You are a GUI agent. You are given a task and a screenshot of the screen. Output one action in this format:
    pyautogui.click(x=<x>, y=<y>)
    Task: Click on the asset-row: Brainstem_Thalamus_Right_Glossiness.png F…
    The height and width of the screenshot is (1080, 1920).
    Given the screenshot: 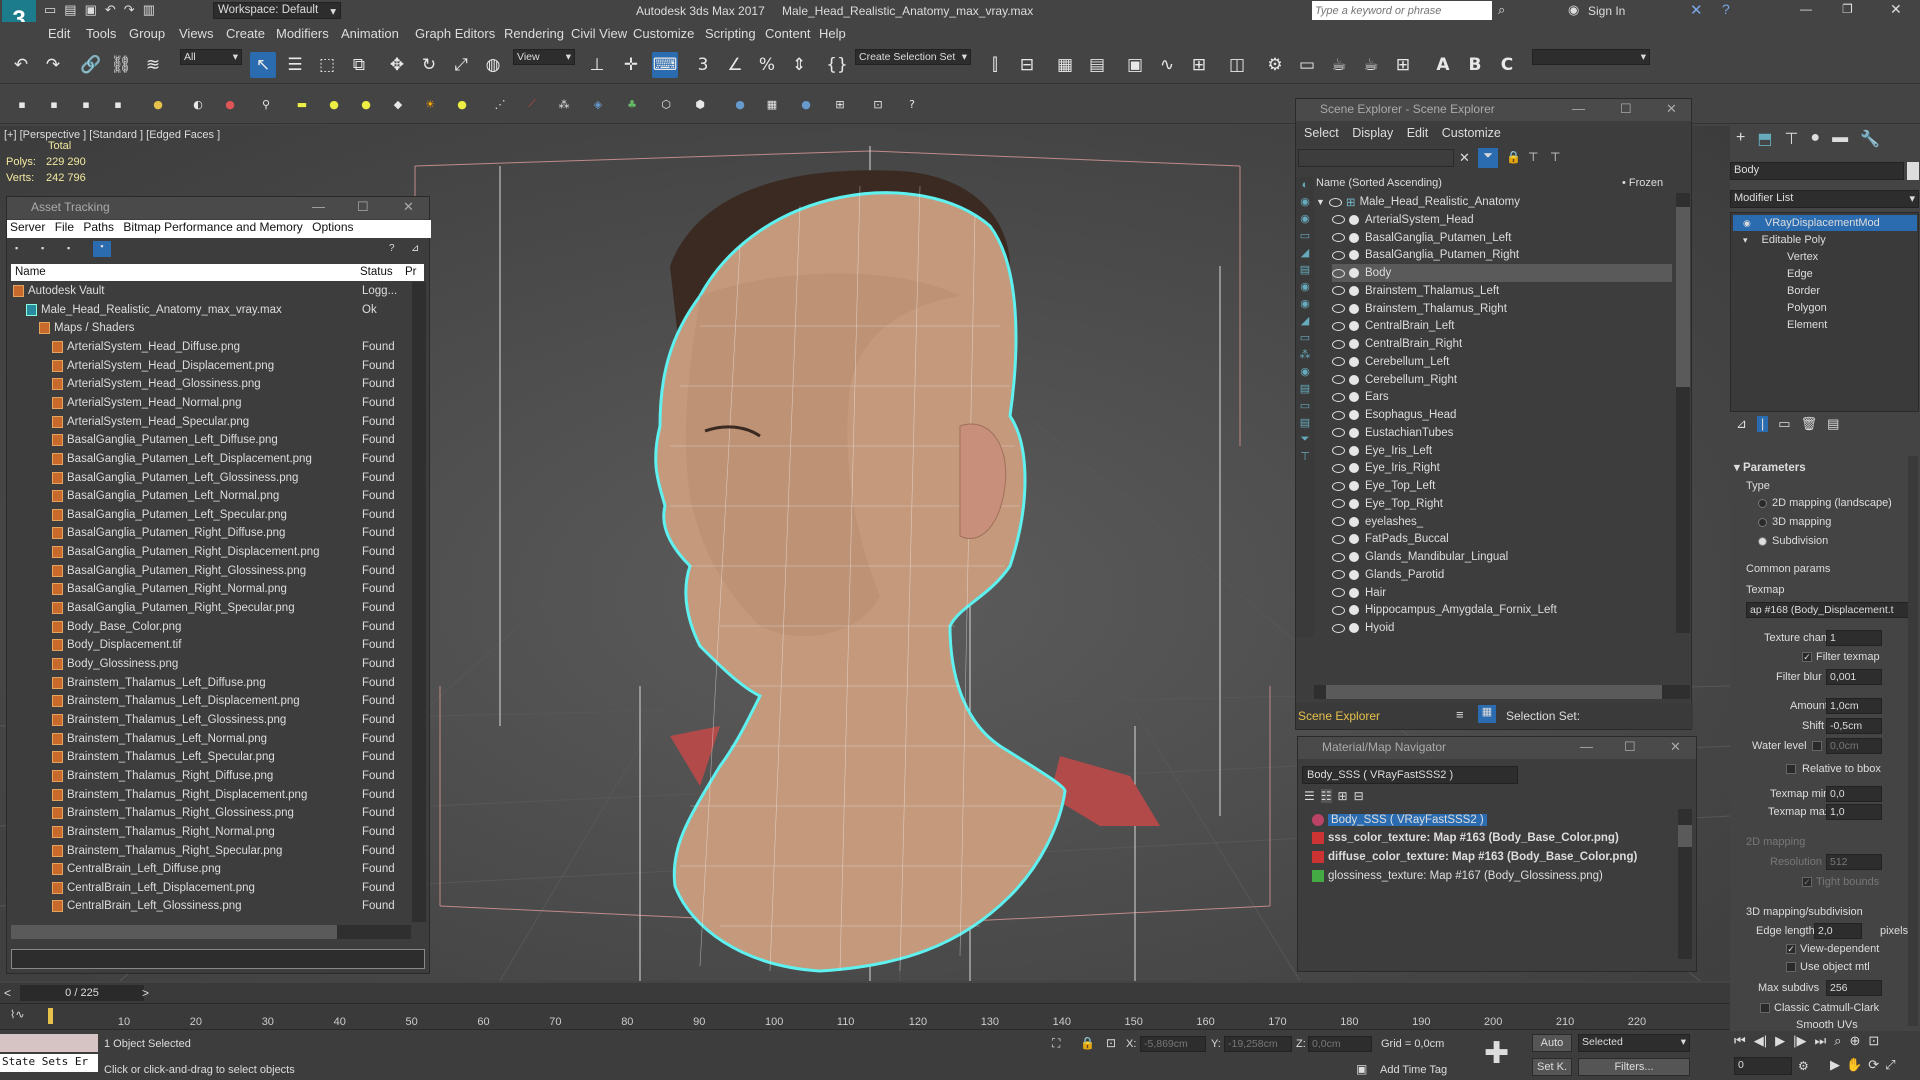 What is the action you would take?
    pyautogui.click(x=210, y=813)
    